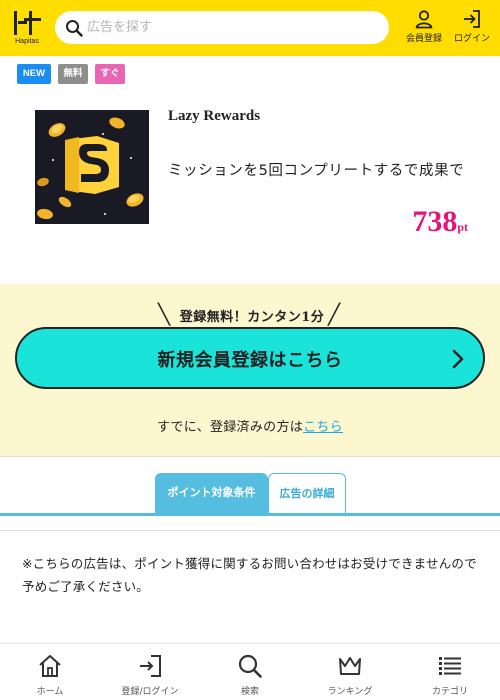 Image resolution: width=500 pixels, height=700 pixels. Describe the element at coordinates (423, 39) in the screenshot. I see `register-header-label: 会員登録` at that location.